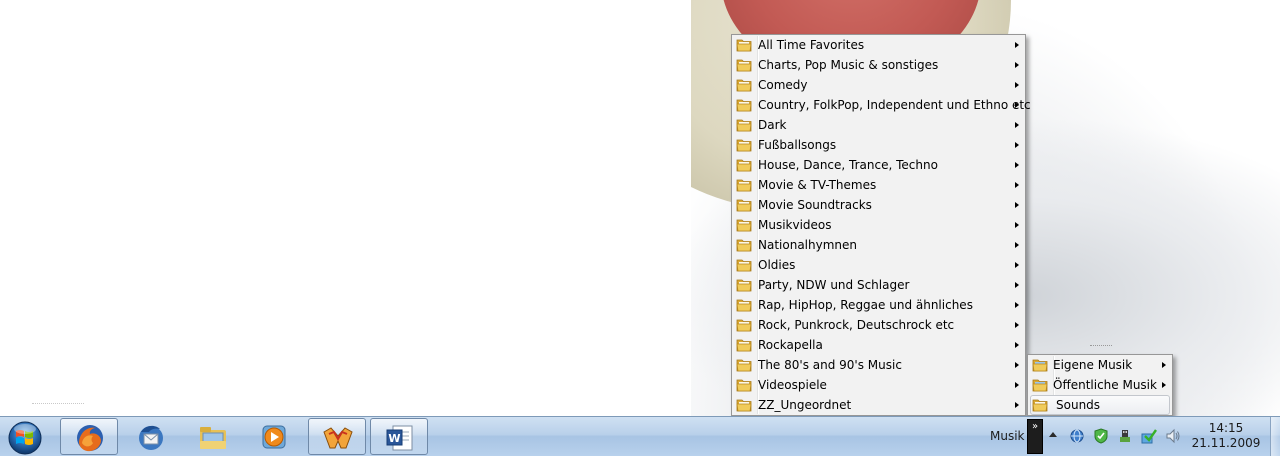 This screenshot has width=1280, height=459. What do you see at coordinates (58, 404) in the screenshot?
I see `desktop-gadget-remnant` at bounding box center [58, 404].